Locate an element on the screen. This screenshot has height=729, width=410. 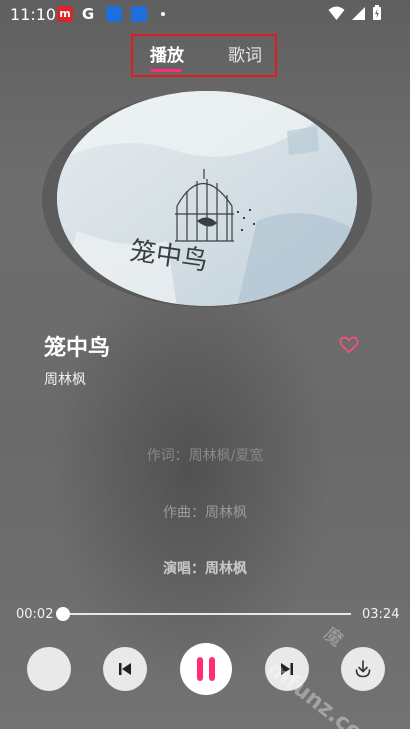
download-icon is located at coordinates (363, 669).